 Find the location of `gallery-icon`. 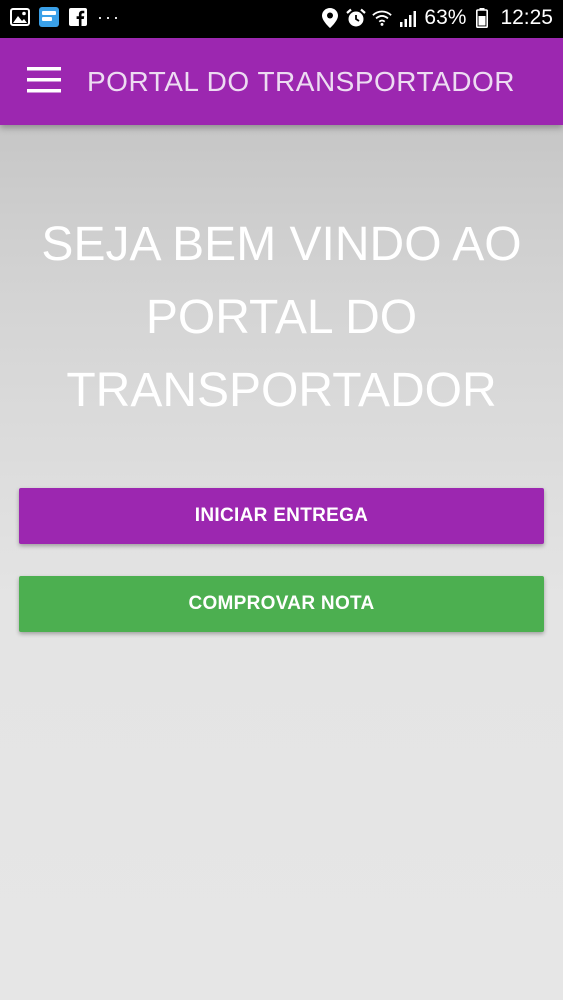

gallery-icon is located at coordinates (20, 17).